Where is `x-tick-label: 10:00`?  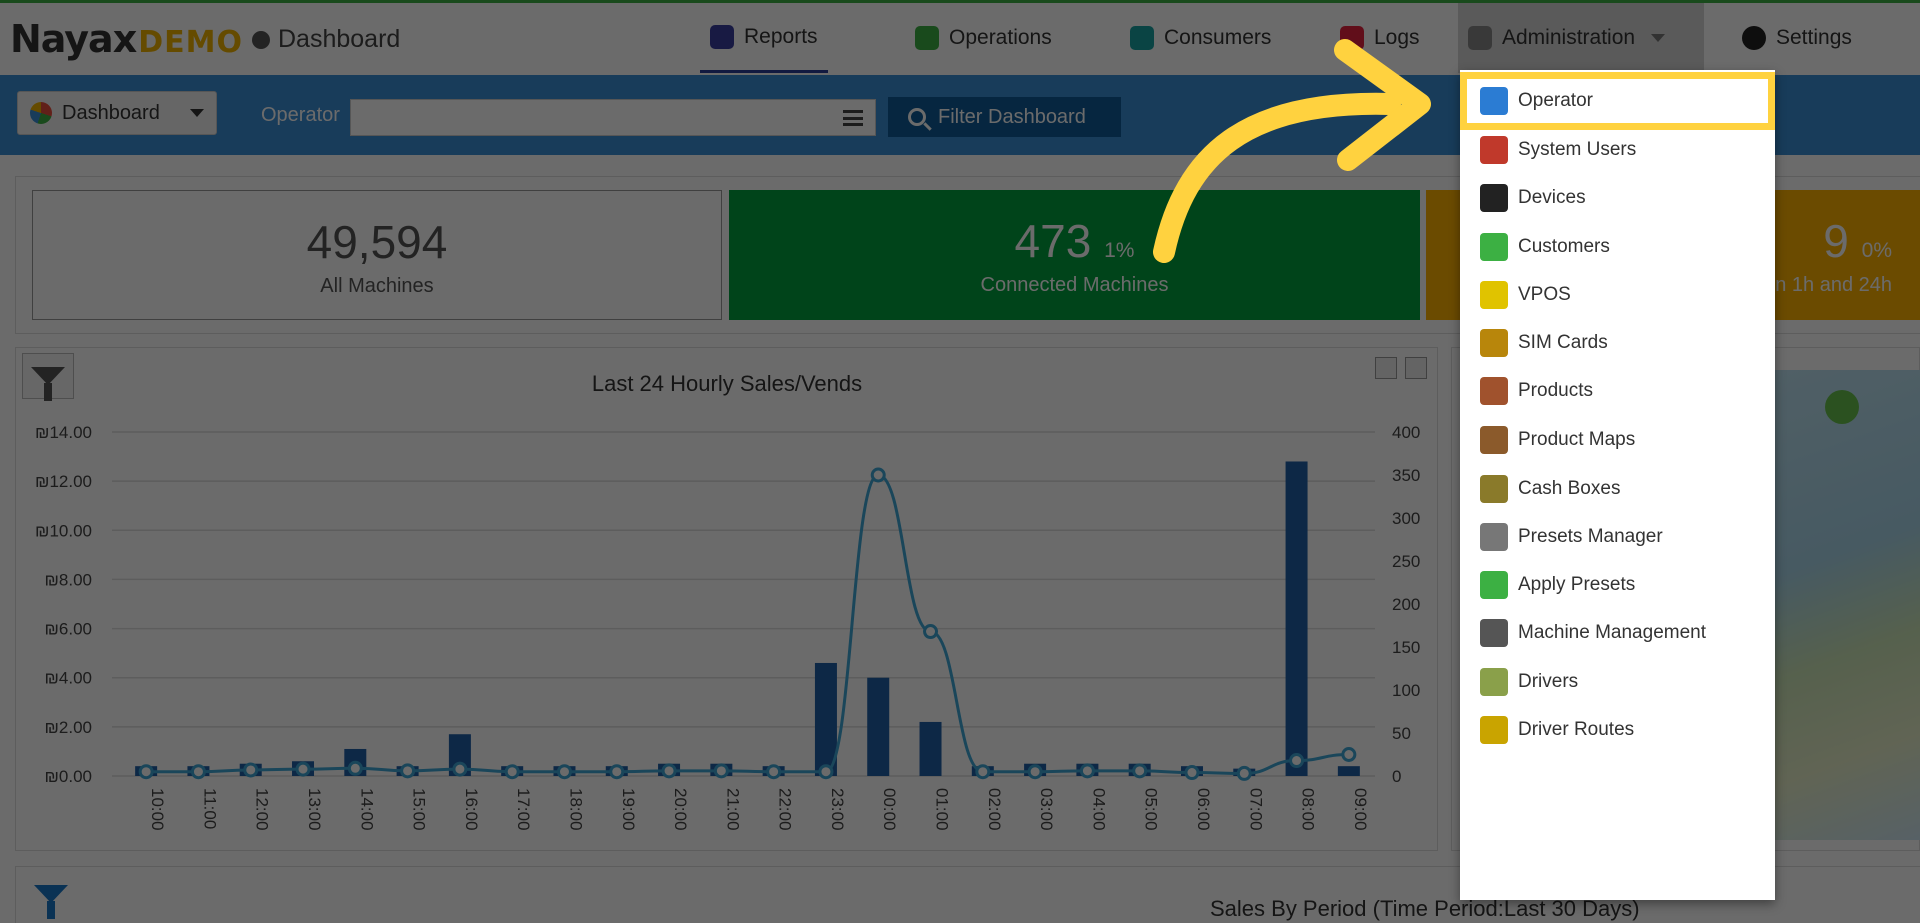
x-tick-label: 10:00 is located at coordinates (157, 809).